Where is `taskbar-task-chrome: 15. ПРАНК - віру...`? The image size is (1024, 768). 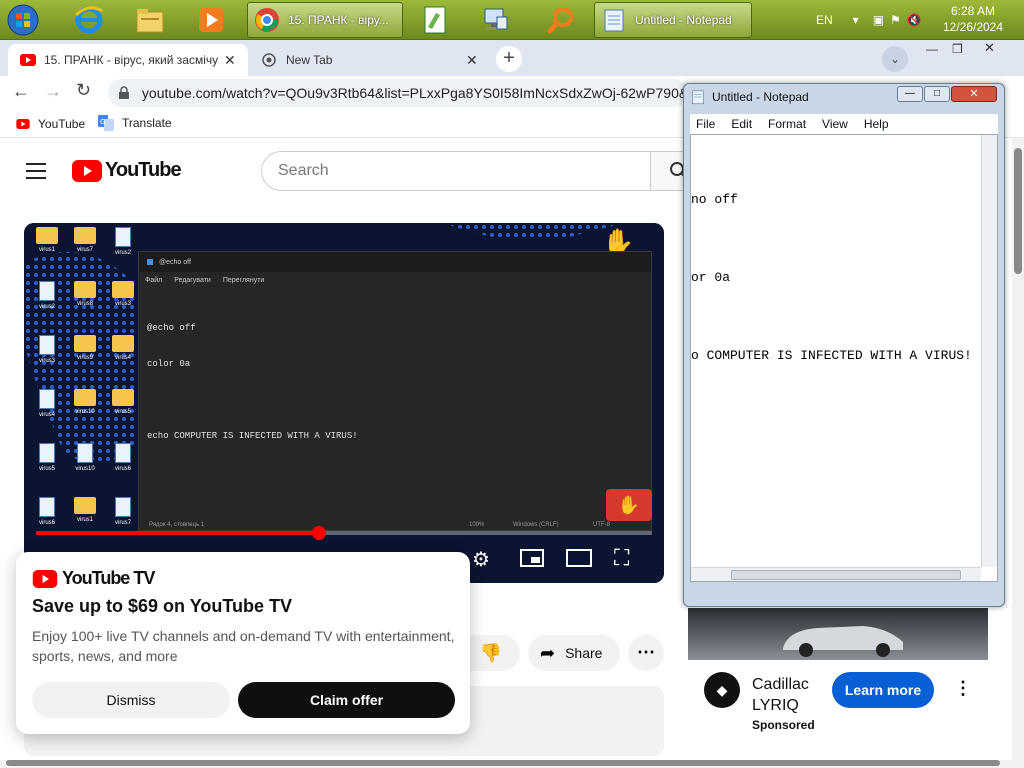
taskbar-task-chrome: 15. ПРАНК - віру... is located at coordinates (325, 20).